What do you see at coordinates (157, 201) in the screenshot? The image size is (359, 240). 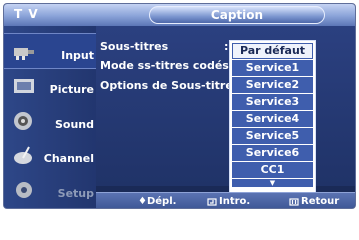 I see `move-help: ♦Dépl.` at bounding box center [157, 201].